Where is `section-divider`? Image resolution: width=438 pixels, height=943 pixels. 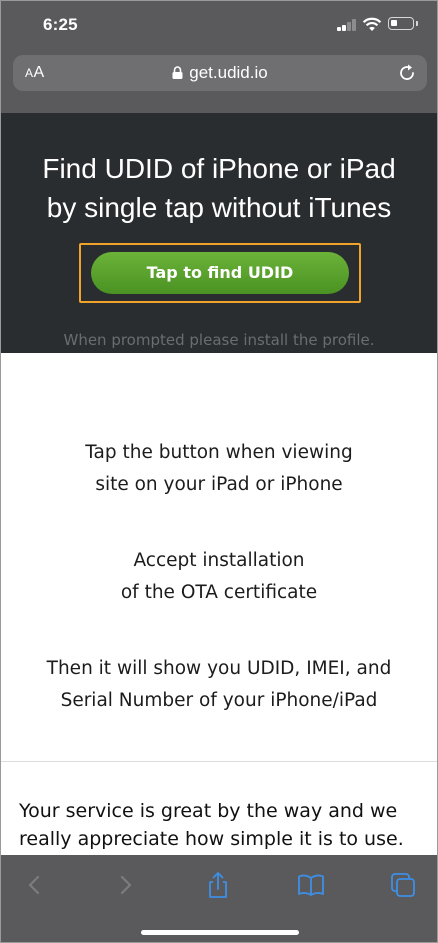 section-divider is located at coordinates (219, 761).